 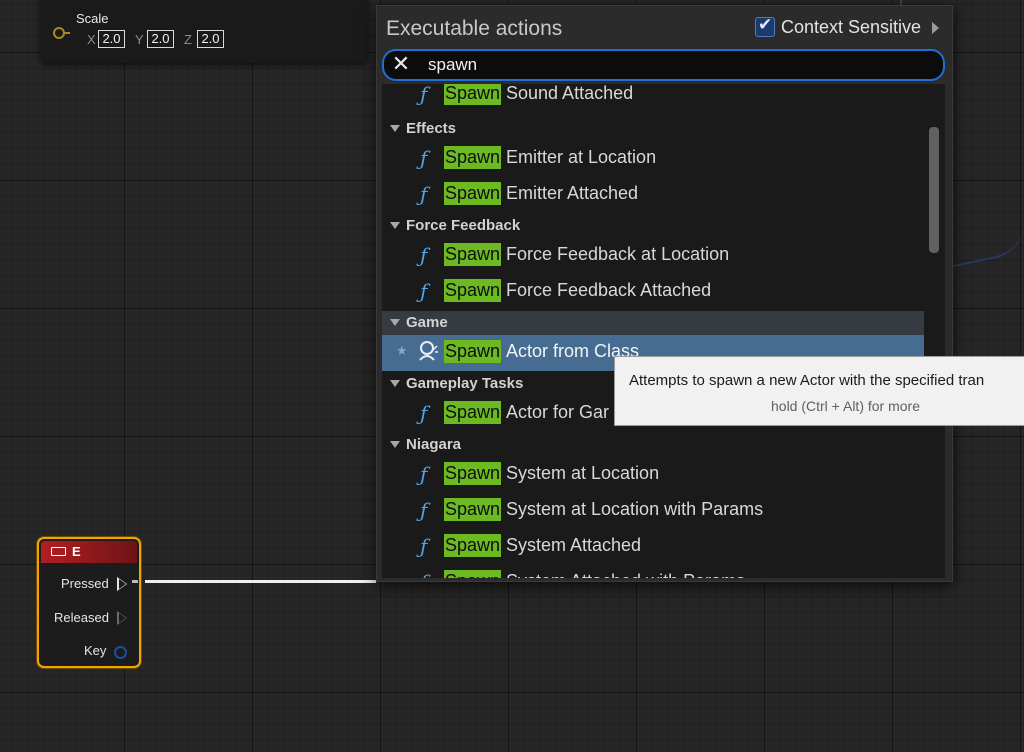 I want to click on keyboard-icon, so click(x=58, y=551).